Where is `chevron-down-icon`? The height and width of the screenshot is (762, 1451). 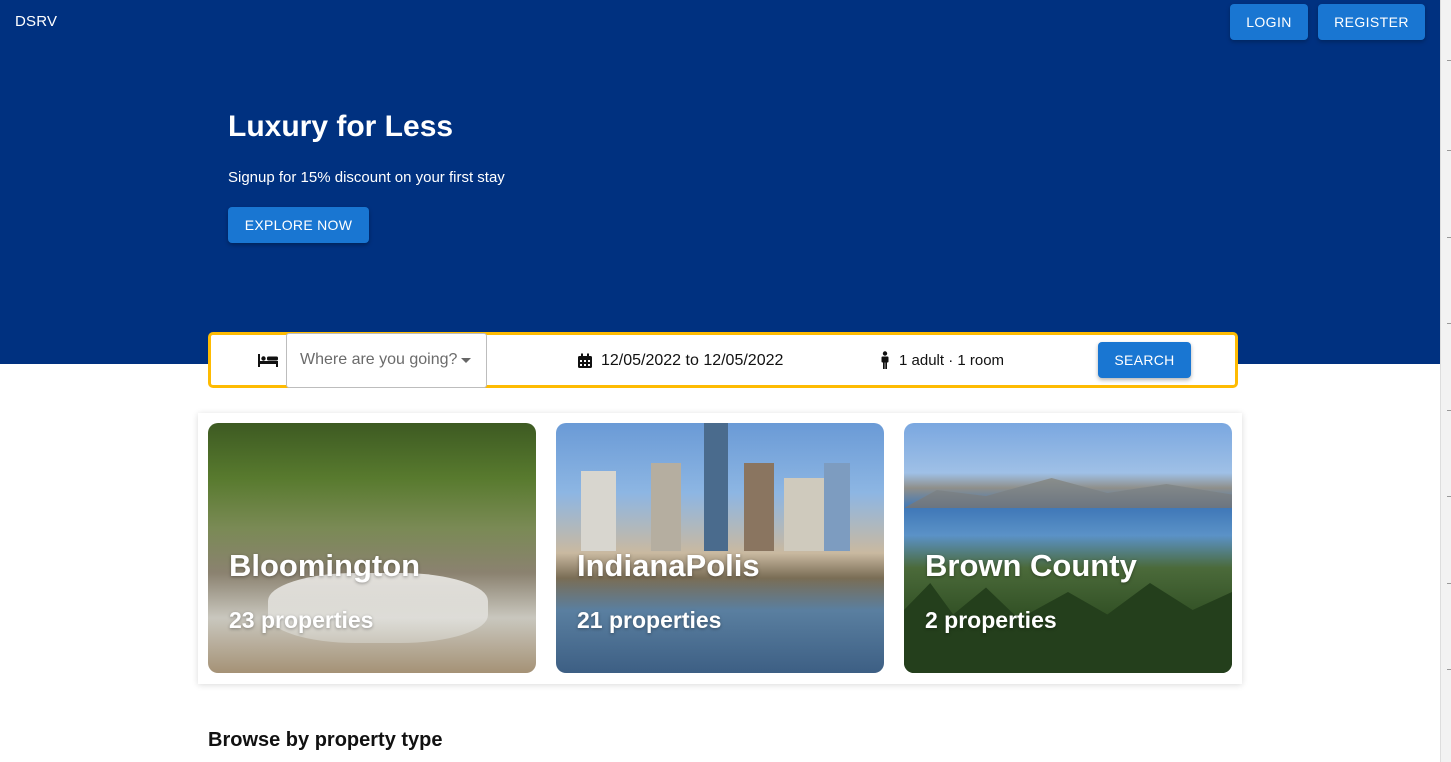
chevron-down-icon is located at coordinates (466, 360).